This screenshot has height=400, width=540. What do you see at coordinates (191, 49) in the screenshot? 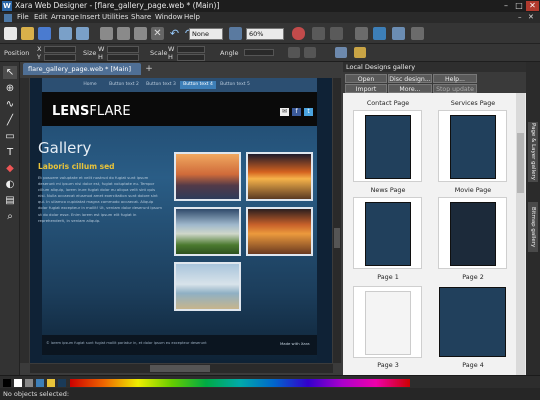
I see `scale-width-input` at bounding box center [191, 49].